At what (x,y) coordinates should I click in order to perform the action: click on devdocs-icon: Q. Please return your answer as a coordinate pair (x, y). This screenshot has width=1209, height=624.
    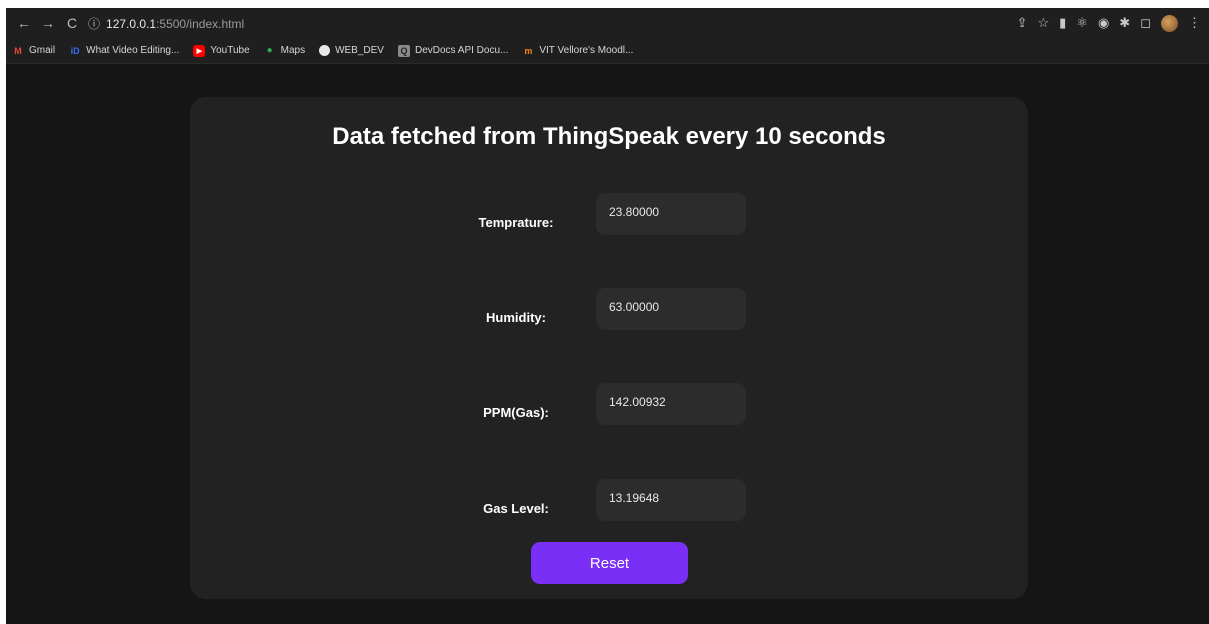
    Looking at the image, I should click on (403, 50).